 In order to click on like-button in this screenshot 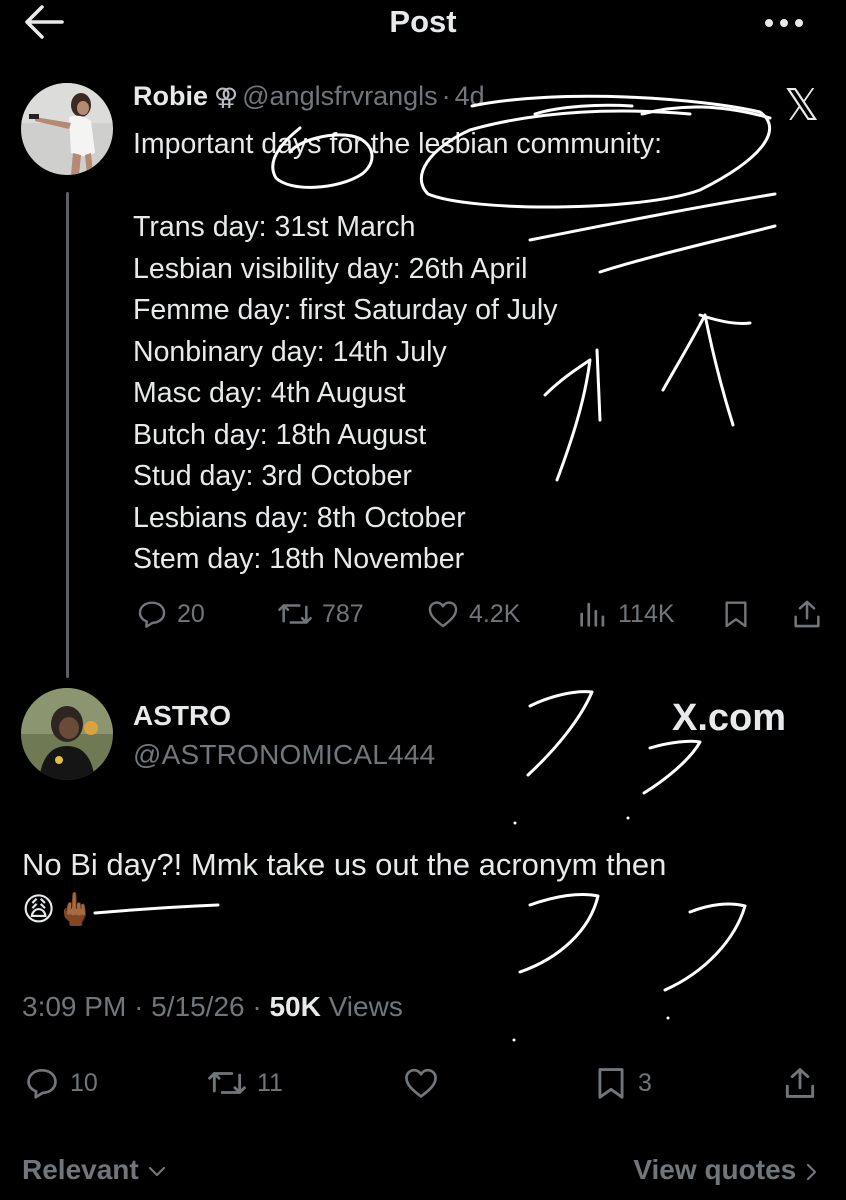, I will do `click(421, 1083)`.